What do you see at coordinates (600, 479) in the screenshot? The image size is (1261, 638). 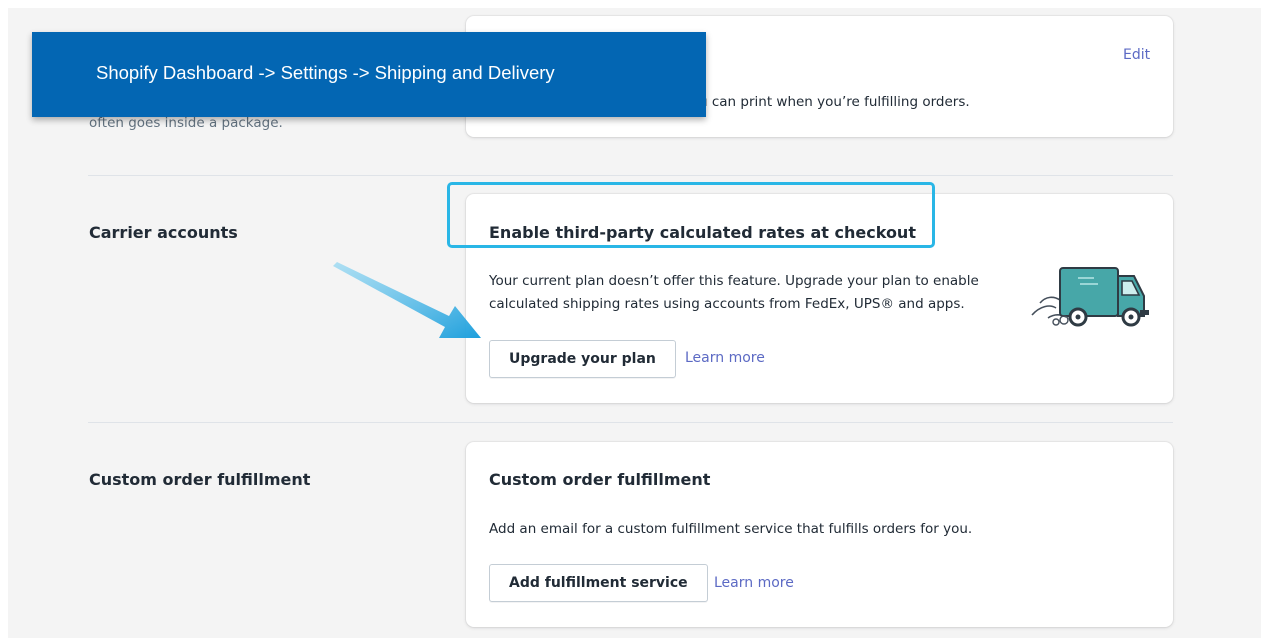 I see `custom-fulfillment-card-title: Custom order fulfillment` at bounding box center [600, 479].